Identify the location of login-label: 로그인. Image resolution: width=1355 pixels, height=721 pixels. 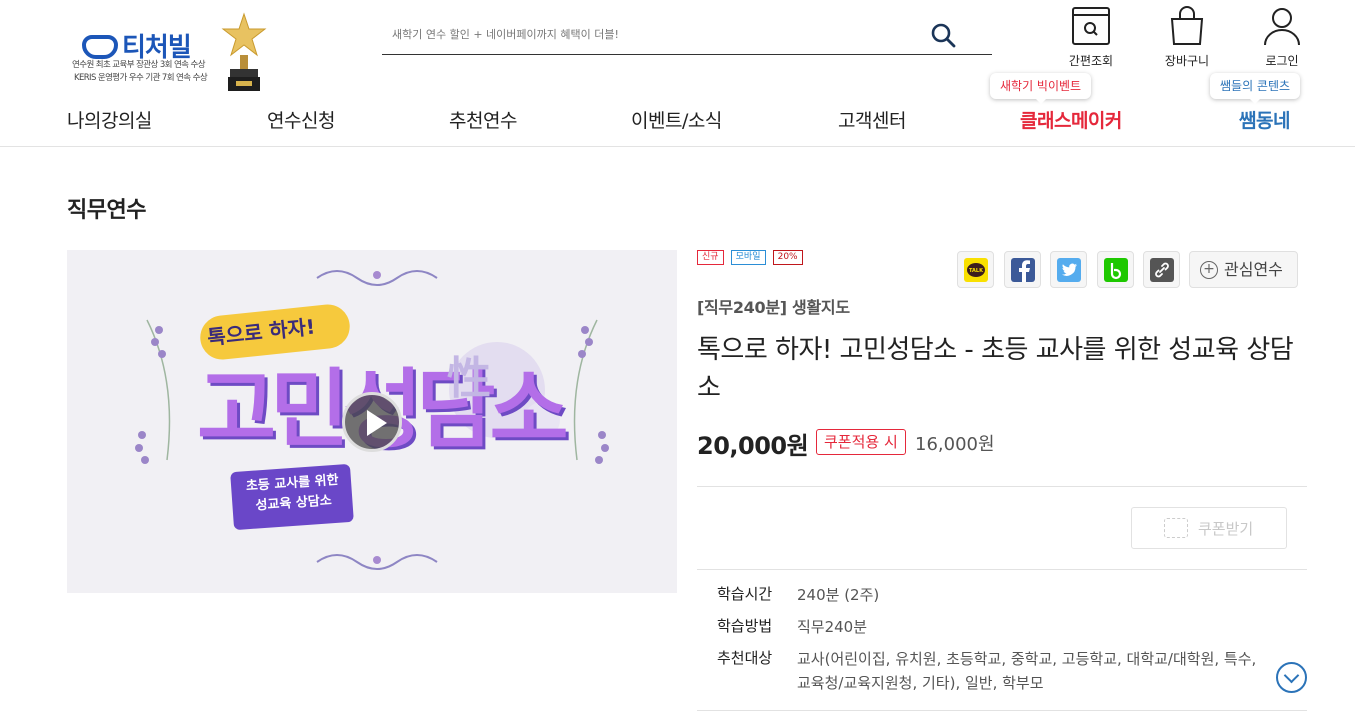
(1282, 61).